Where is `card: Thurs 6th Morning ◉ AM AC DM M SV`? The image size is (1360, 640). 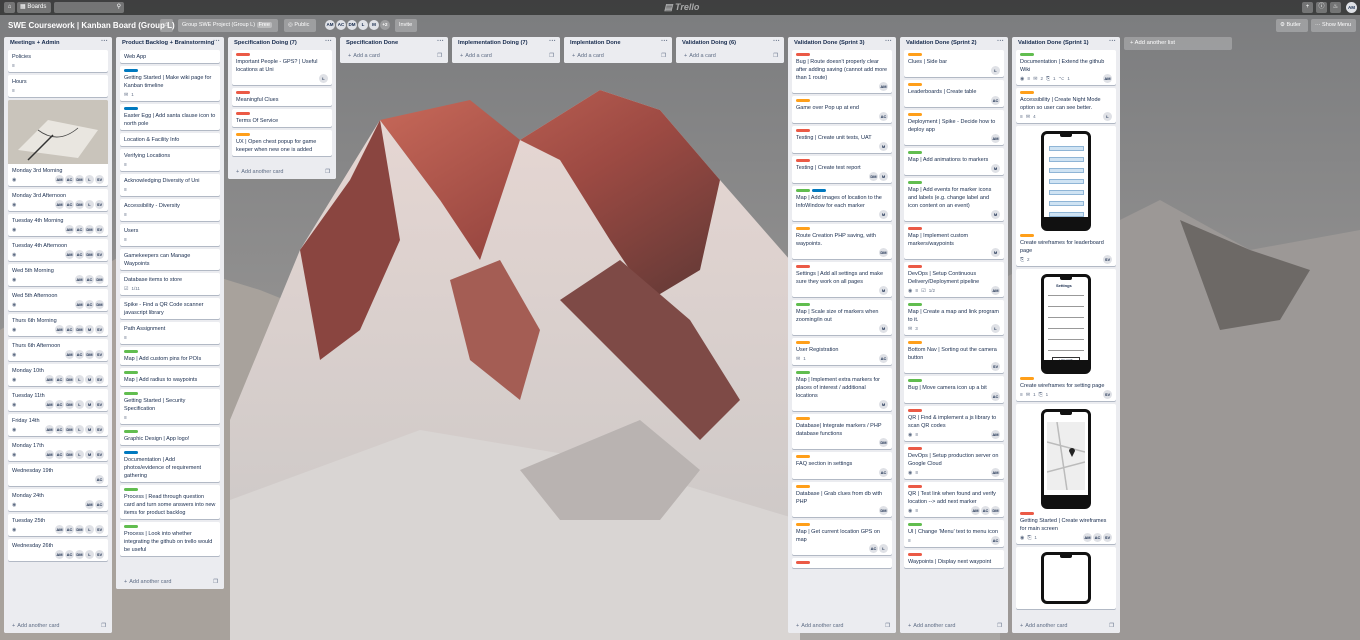 card: Thurs 6th Morning ◉ AM AC DM M SV is located at coordinates (58, 325).